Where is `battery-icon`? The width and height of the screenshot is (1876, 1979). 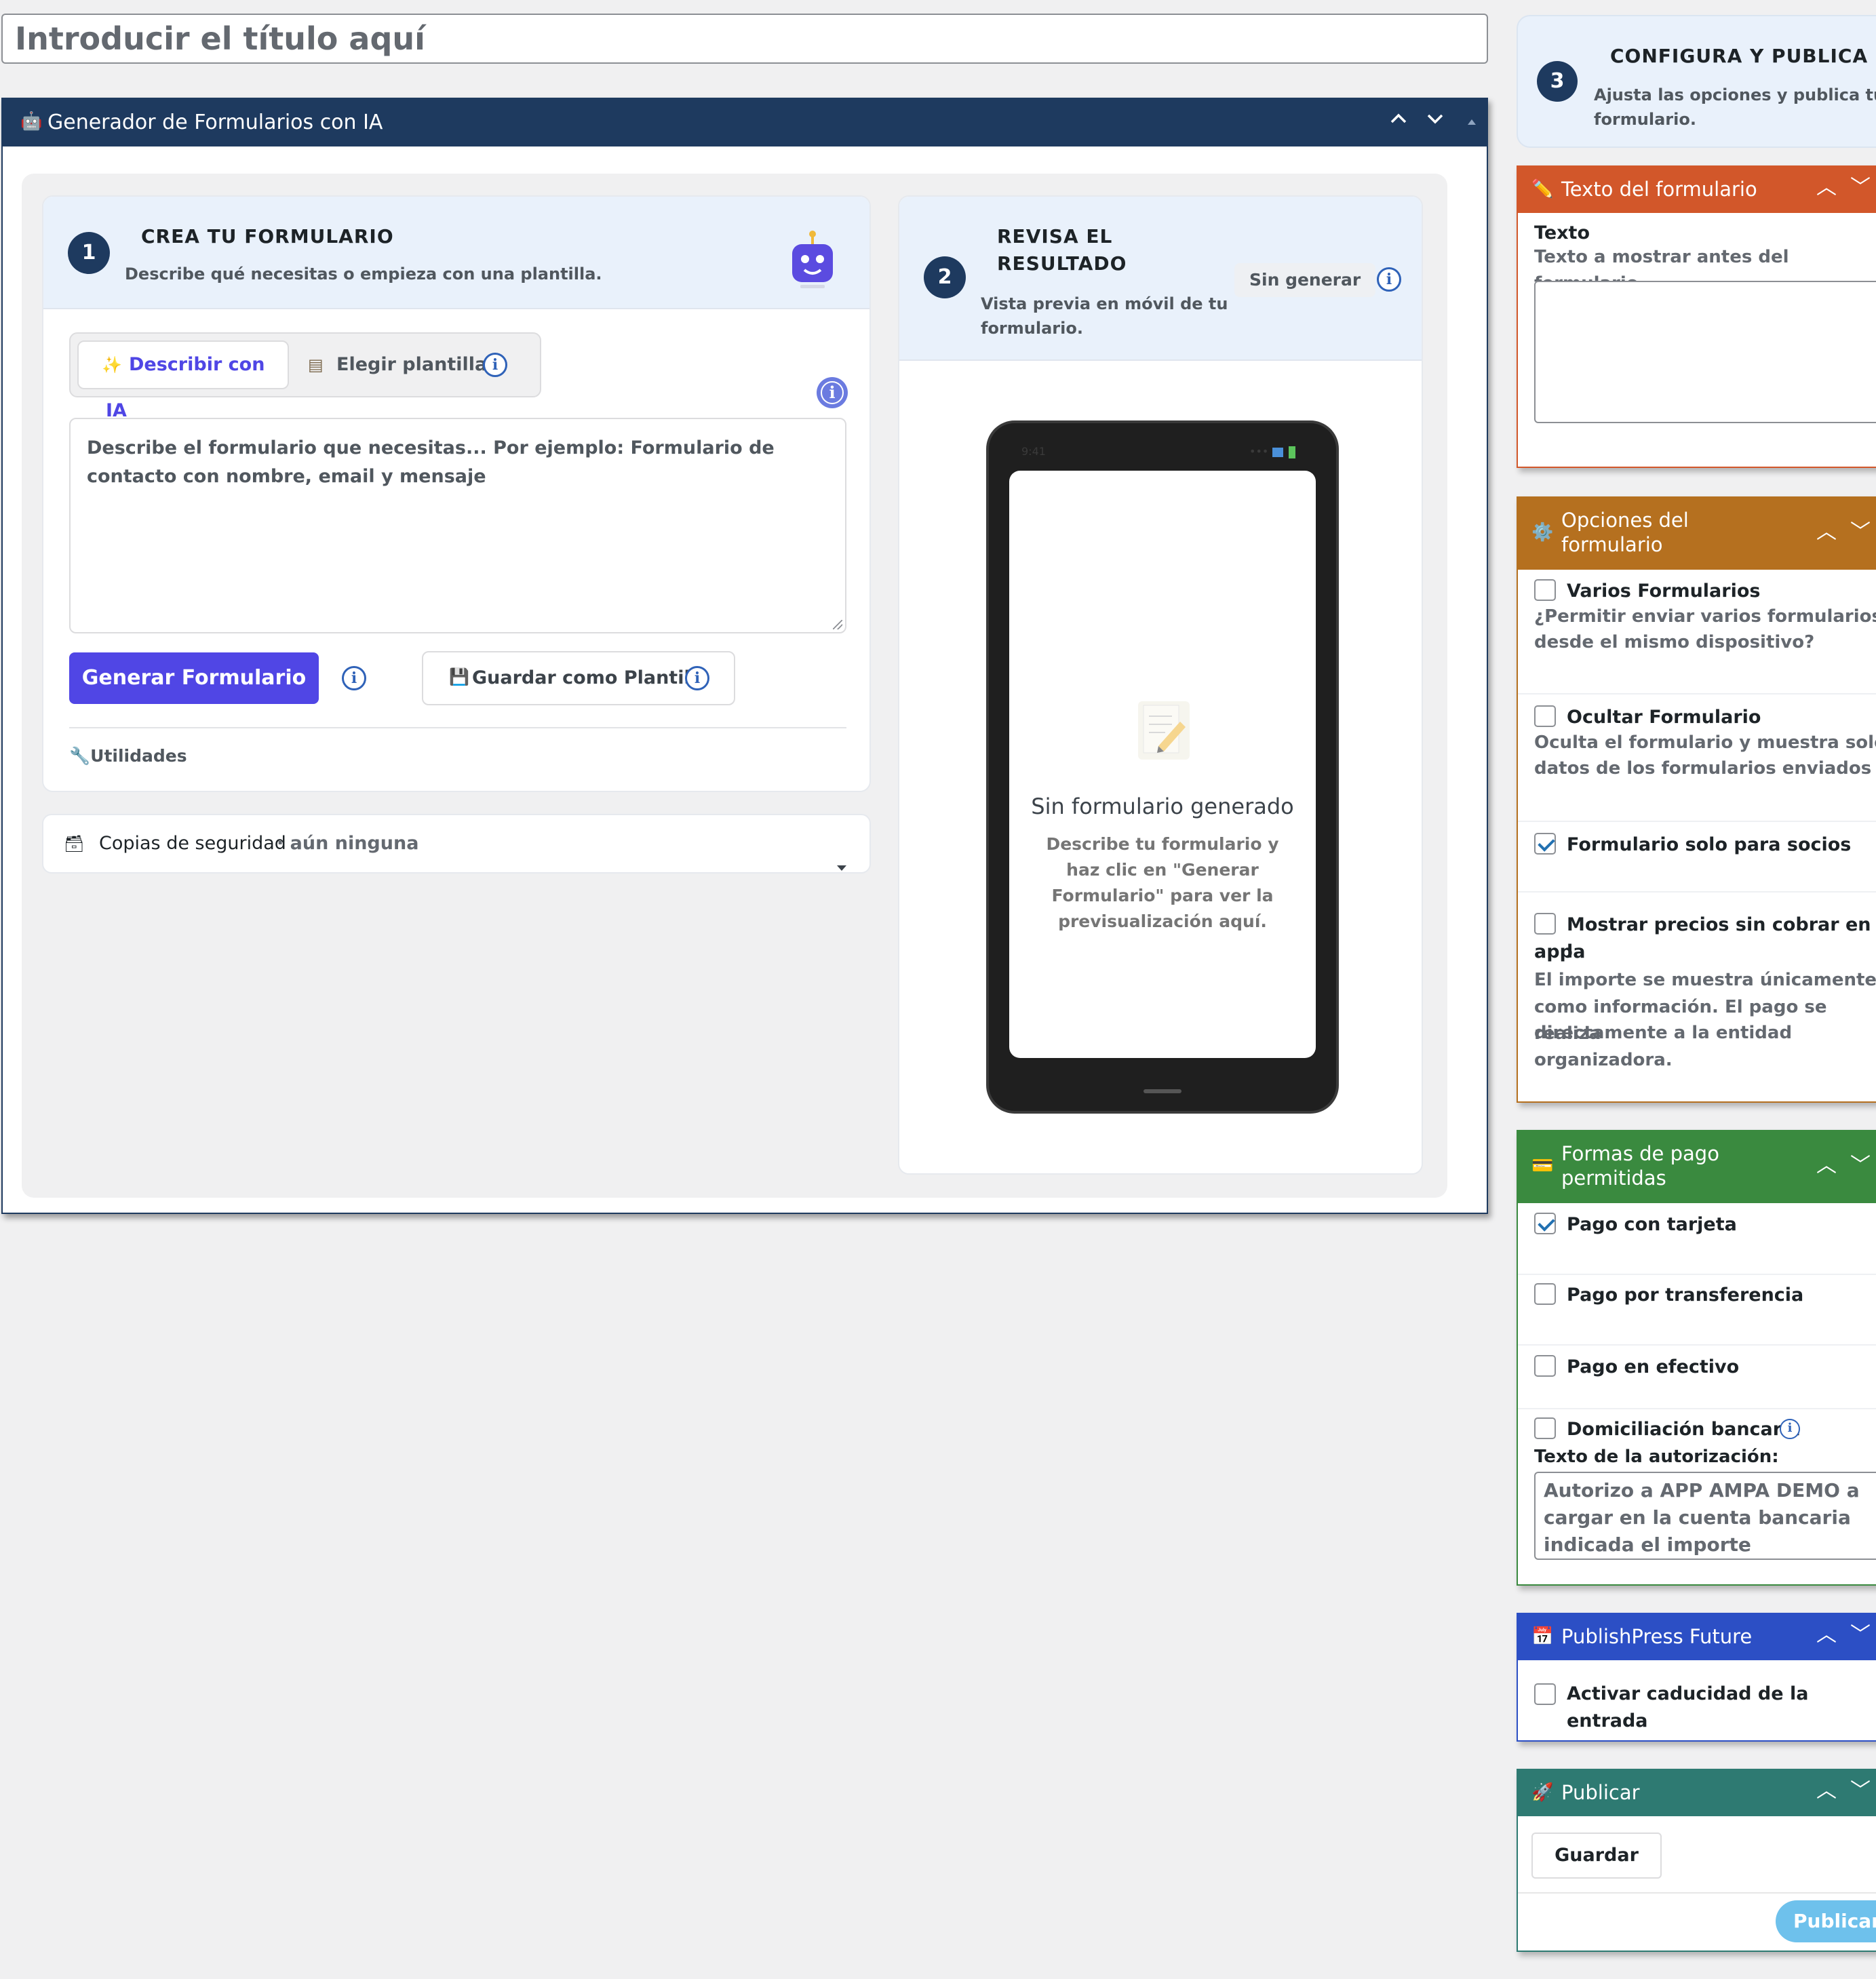
battery-icon is located at coordinates (1292, 452).